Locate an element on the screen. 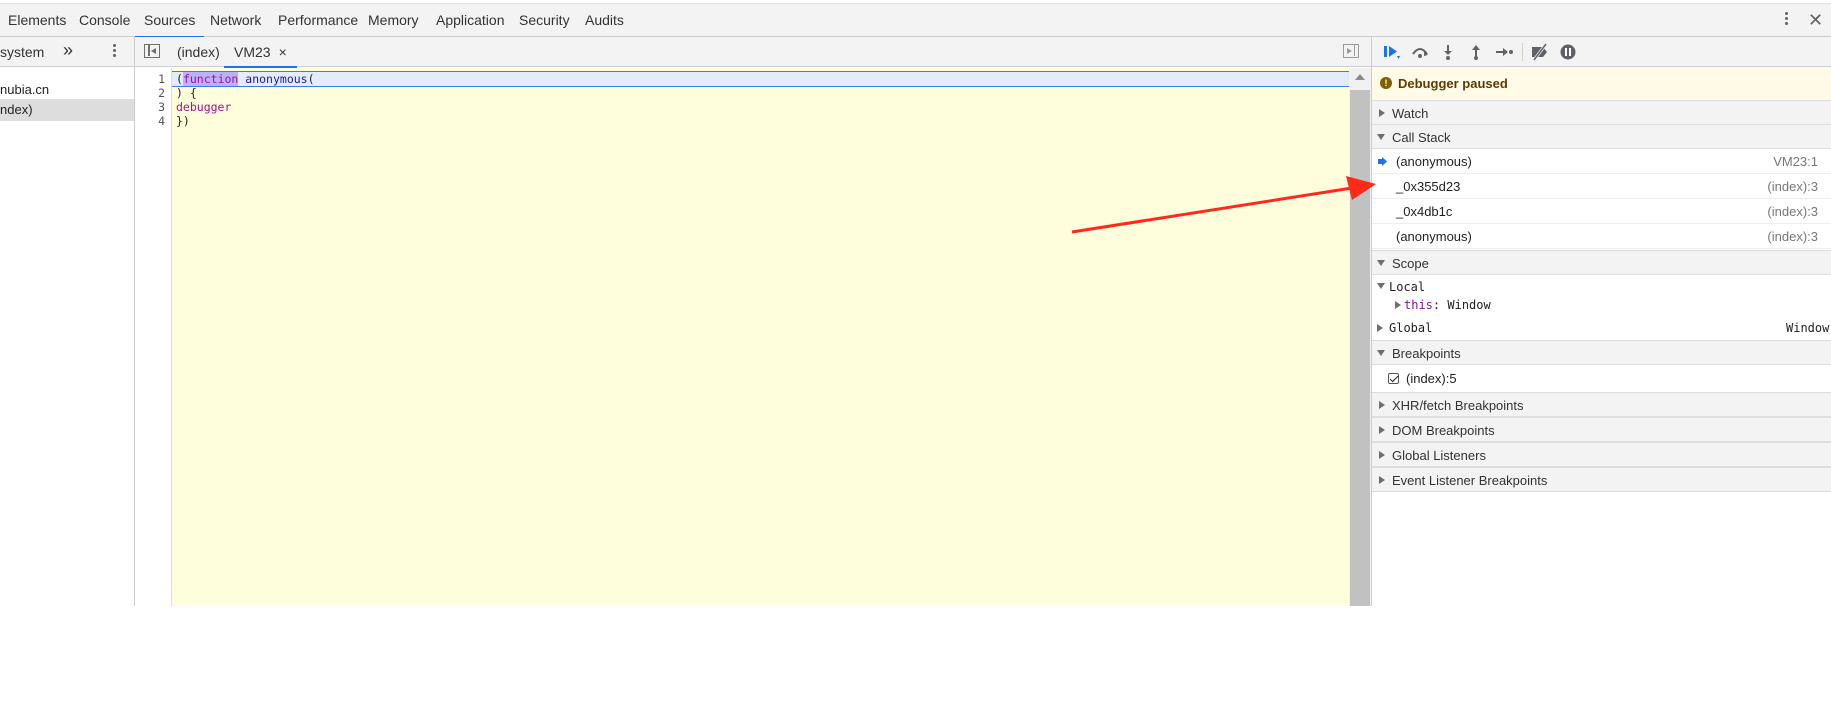  more-tabs-icon: » is located at coordinates (68, 50).